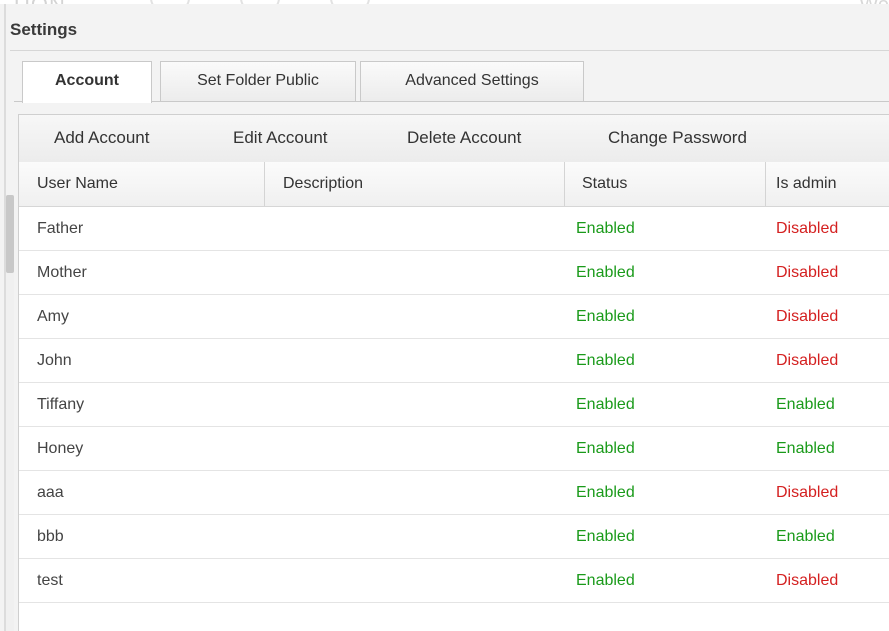 The image size is (889, 631). What do you see at coordinates (101, 138) in the screenshot?
I see `add-account-button: Add Account` at bounding box center [101, 138].